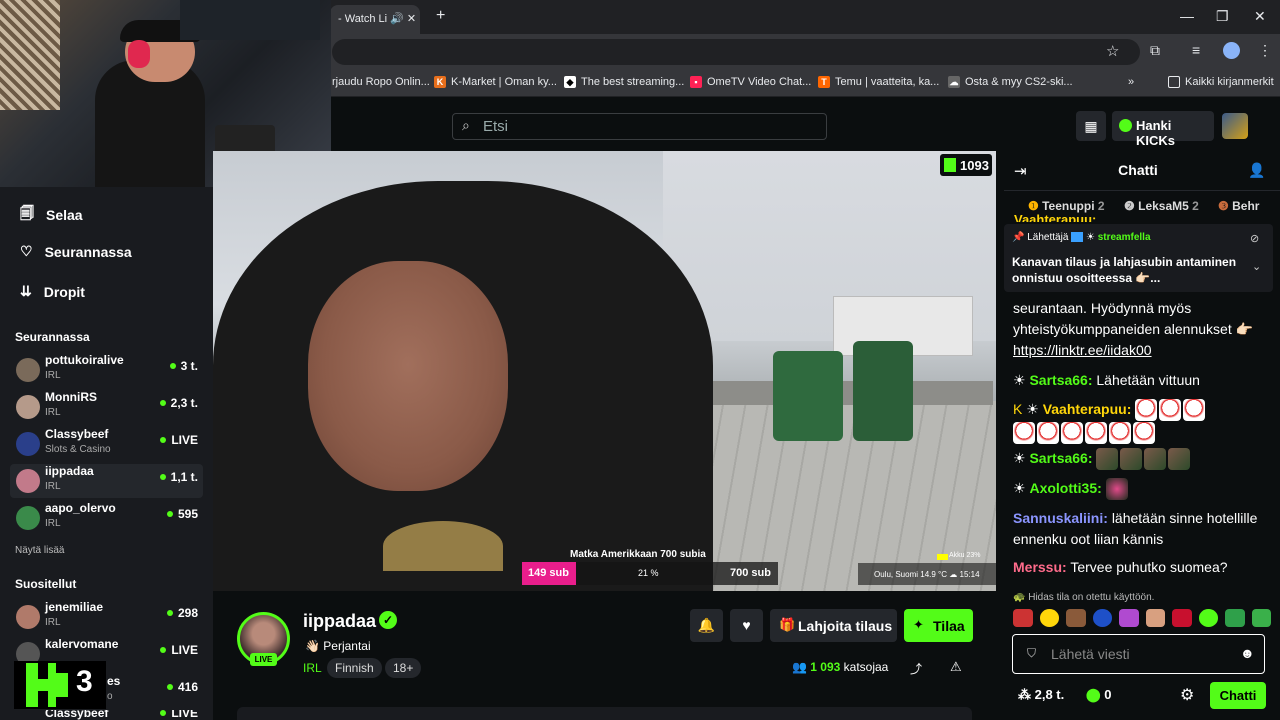 The width and height of the screenshot is (1280, 720). Describe the element at coordinates (440, 82) in the screenshot. I see `kmarket-icon: K` at that location.